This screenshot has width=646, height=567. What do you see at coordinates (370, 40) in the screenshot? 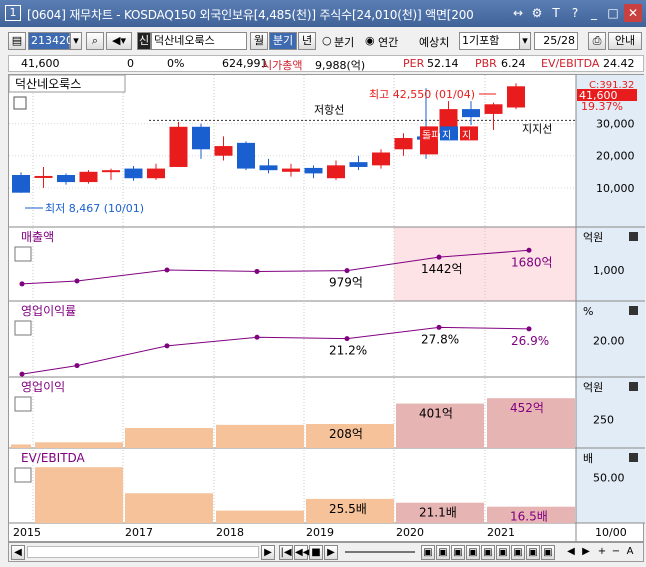
I see `radio-annual-icon: ◉` at bounding box center [370, 40].